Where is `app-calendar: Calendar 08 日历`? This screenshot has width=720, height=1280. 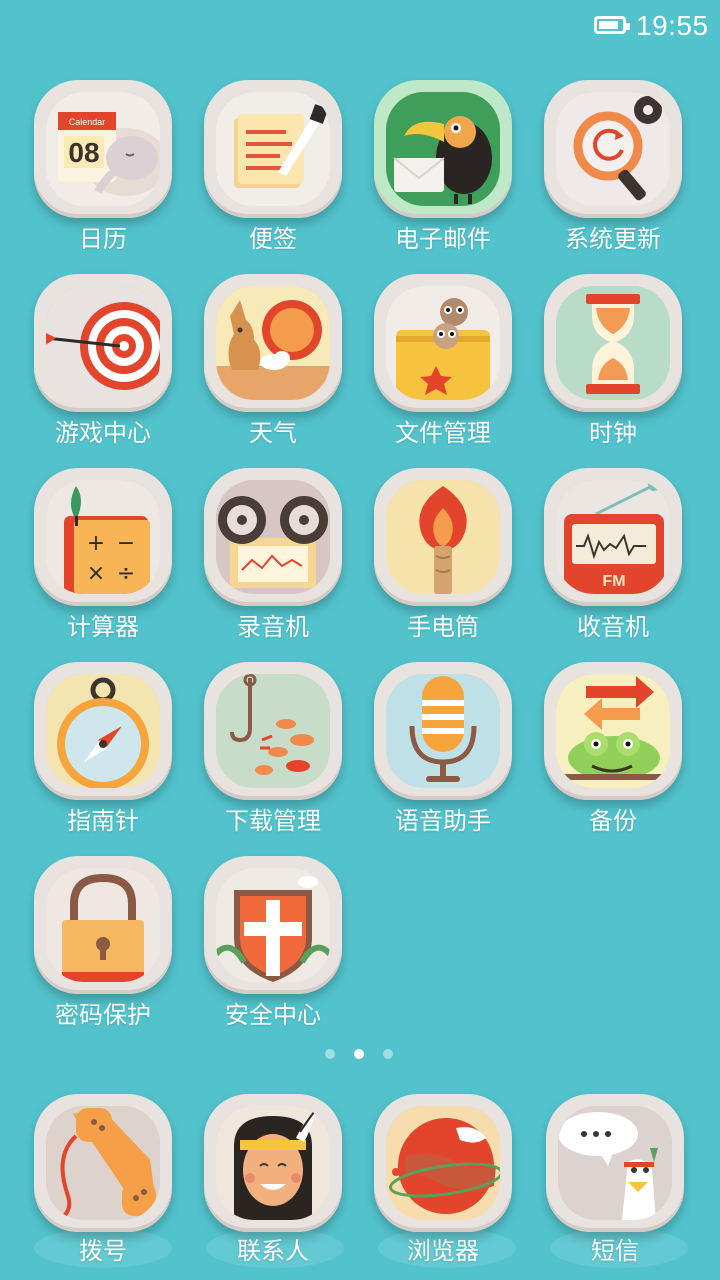
app-calendar: Calendar 08 日历 is located at coordinates (103, 170).